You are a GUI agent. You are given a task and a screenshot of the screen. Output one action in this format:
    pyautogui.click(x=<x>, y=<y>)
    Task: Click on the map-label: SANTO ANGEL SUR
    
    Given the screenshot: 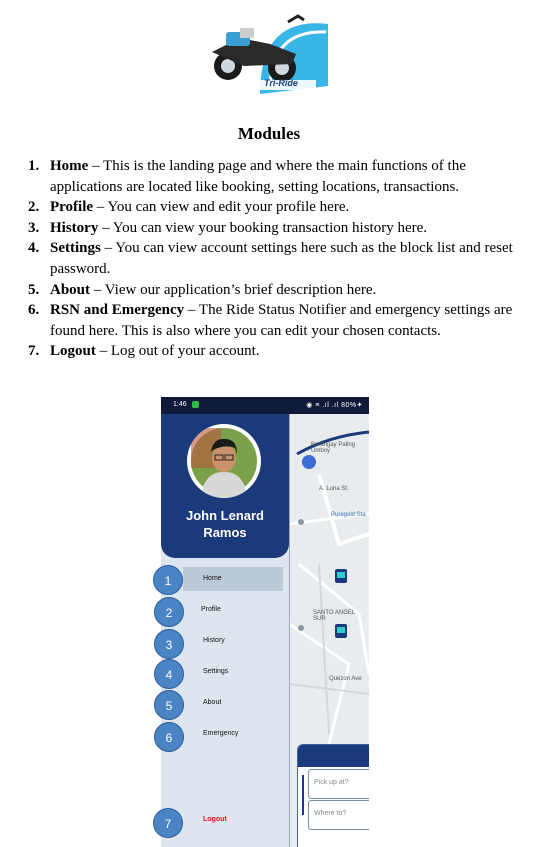 What is the action you would take?
    pyautogui.click(x=334, y=616)
    